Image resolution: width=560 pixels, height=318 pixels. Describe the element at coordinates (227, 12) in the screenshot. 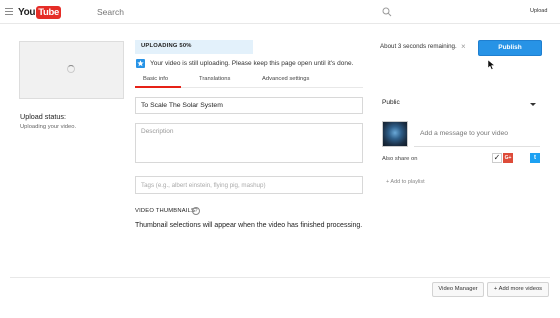

I see `search-input` at that location.